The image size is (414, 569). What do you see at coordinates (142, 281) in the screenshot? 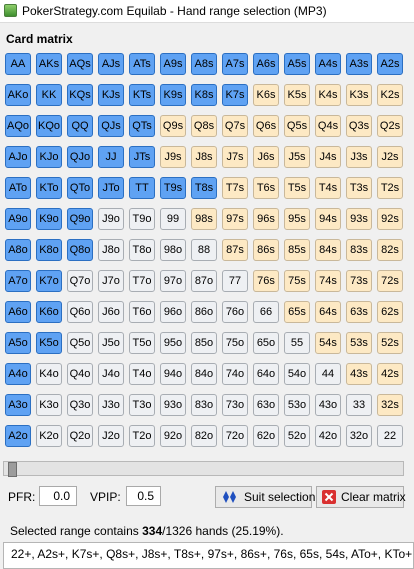
I see `hand-cell-T7o: T7o` at bounding box center [142, 281].